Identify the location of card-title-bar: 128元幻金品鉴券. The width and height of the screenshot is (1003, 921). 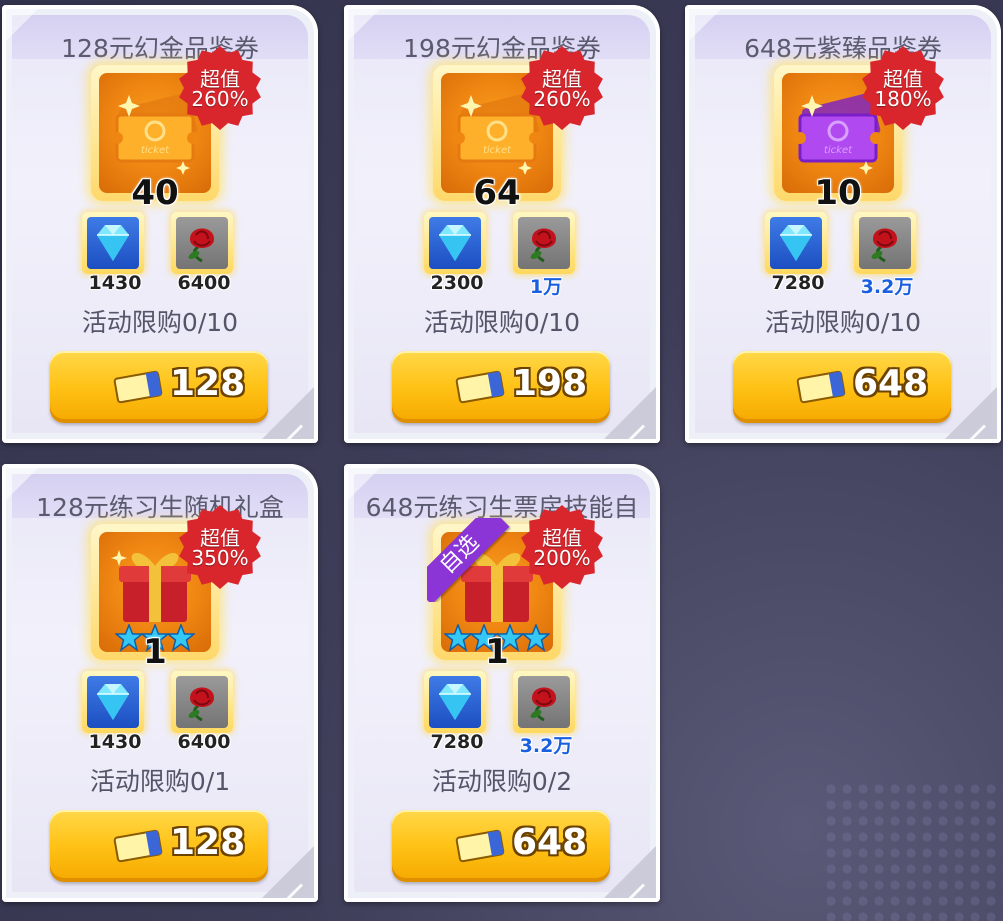
(160, 39).